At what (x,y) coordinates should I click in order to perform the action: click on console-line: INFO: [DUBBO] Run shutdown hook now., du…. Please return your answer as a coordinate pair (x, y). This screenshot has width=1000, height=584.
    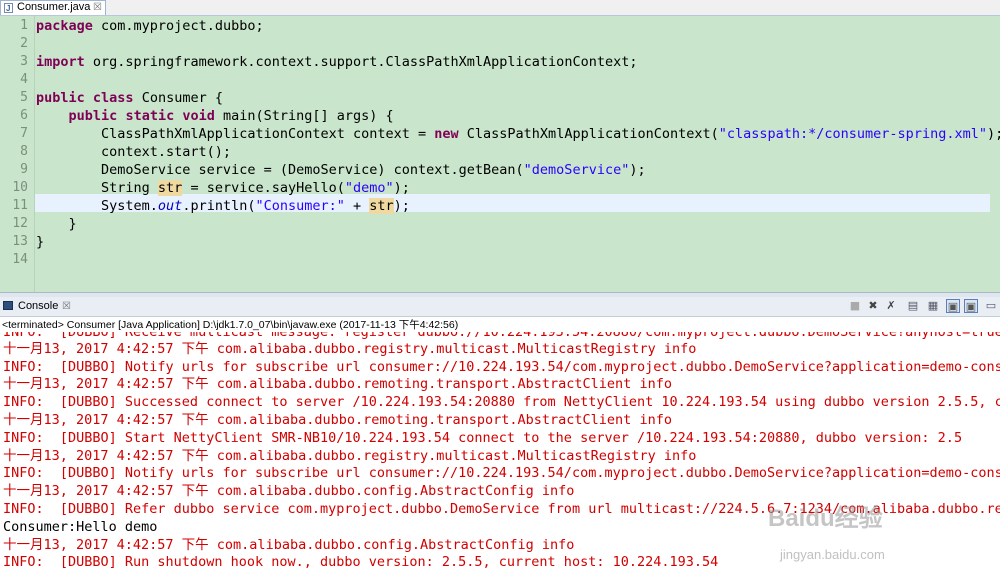
    Looking at the image, I should click on (361, 562).